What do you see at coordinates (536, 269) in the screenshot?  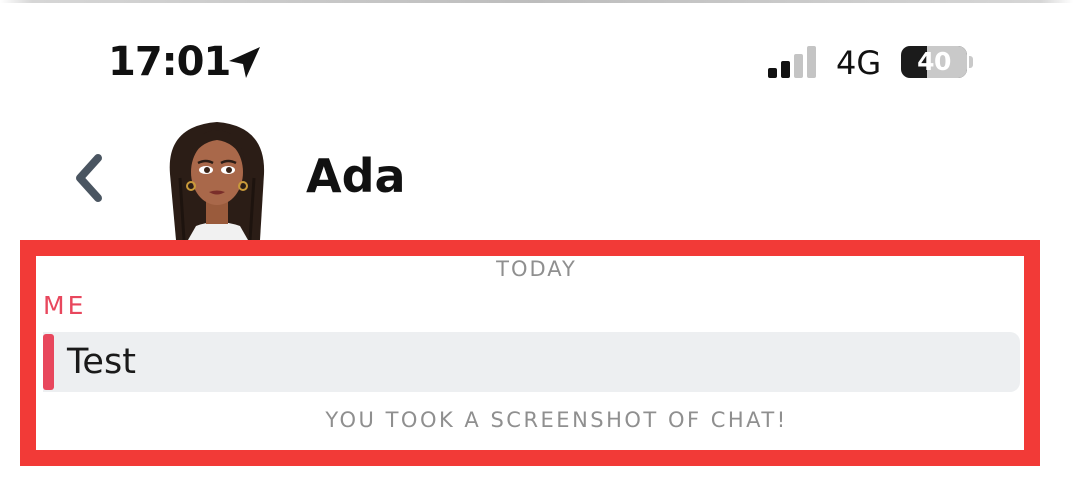 I see `day-separator: TODAY` at bounding box center [536, 269].